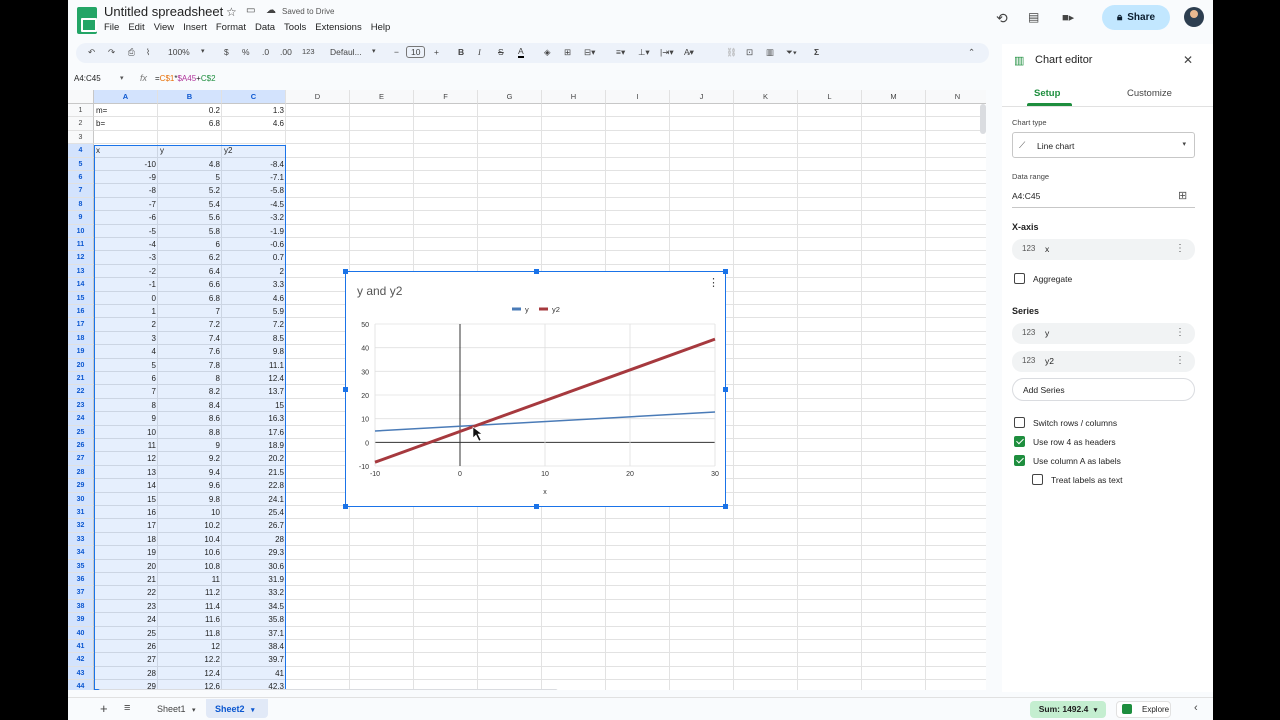  What do you see at coordinates (254, 659) in the screenshot?
I see `cell: 39.7` at bounding box center [254, 659].